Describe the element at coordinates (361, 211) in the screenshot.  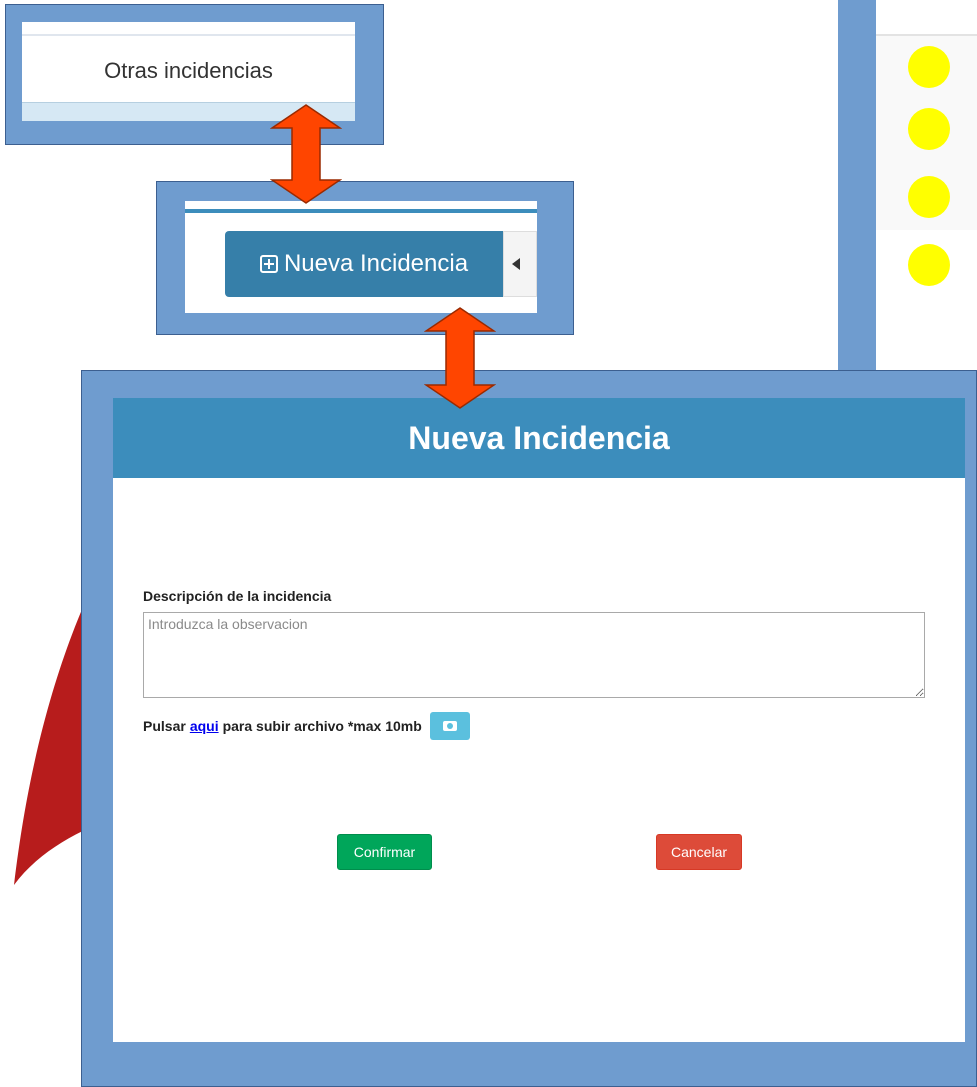
I see `toolbar-top-line` at that location.